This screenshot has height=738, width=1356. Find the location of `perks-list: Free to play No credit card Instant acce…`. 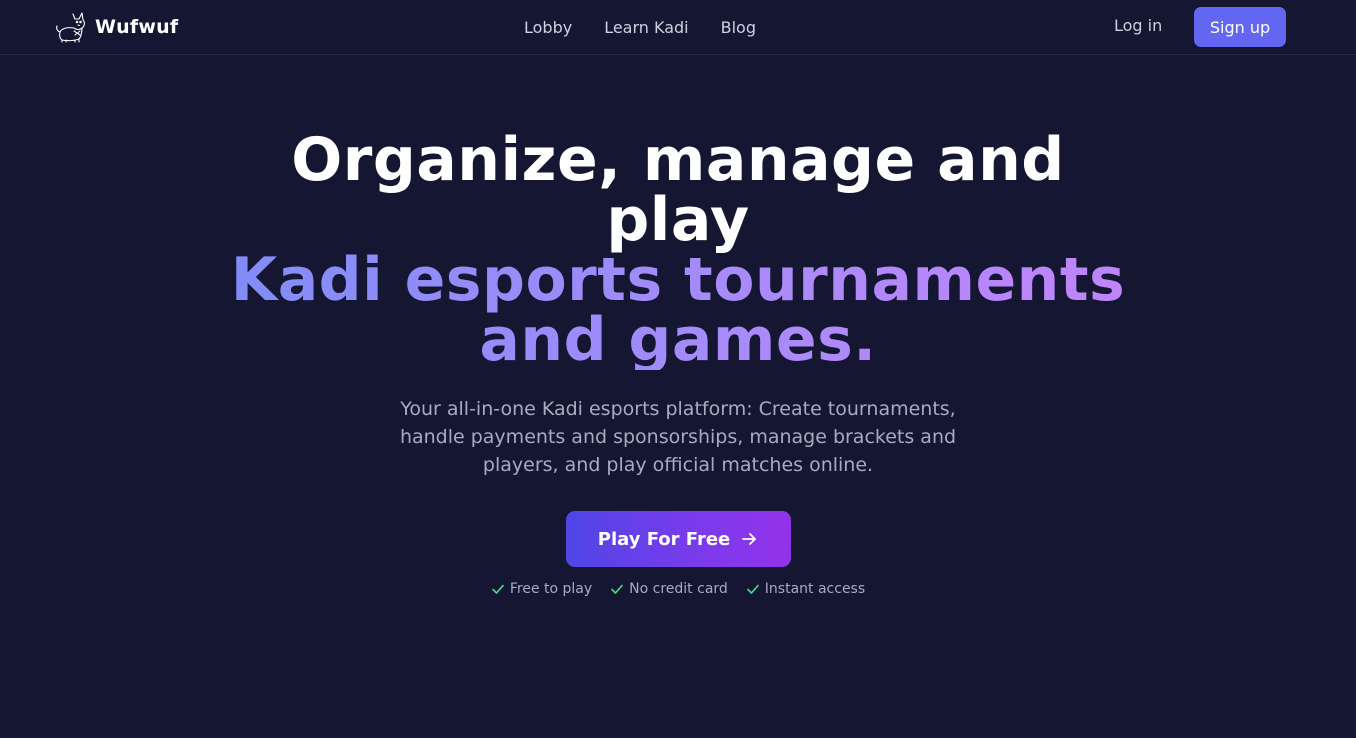

perks-list: Free to play No credit card Instant acce… is located at coordinates (678, 589).